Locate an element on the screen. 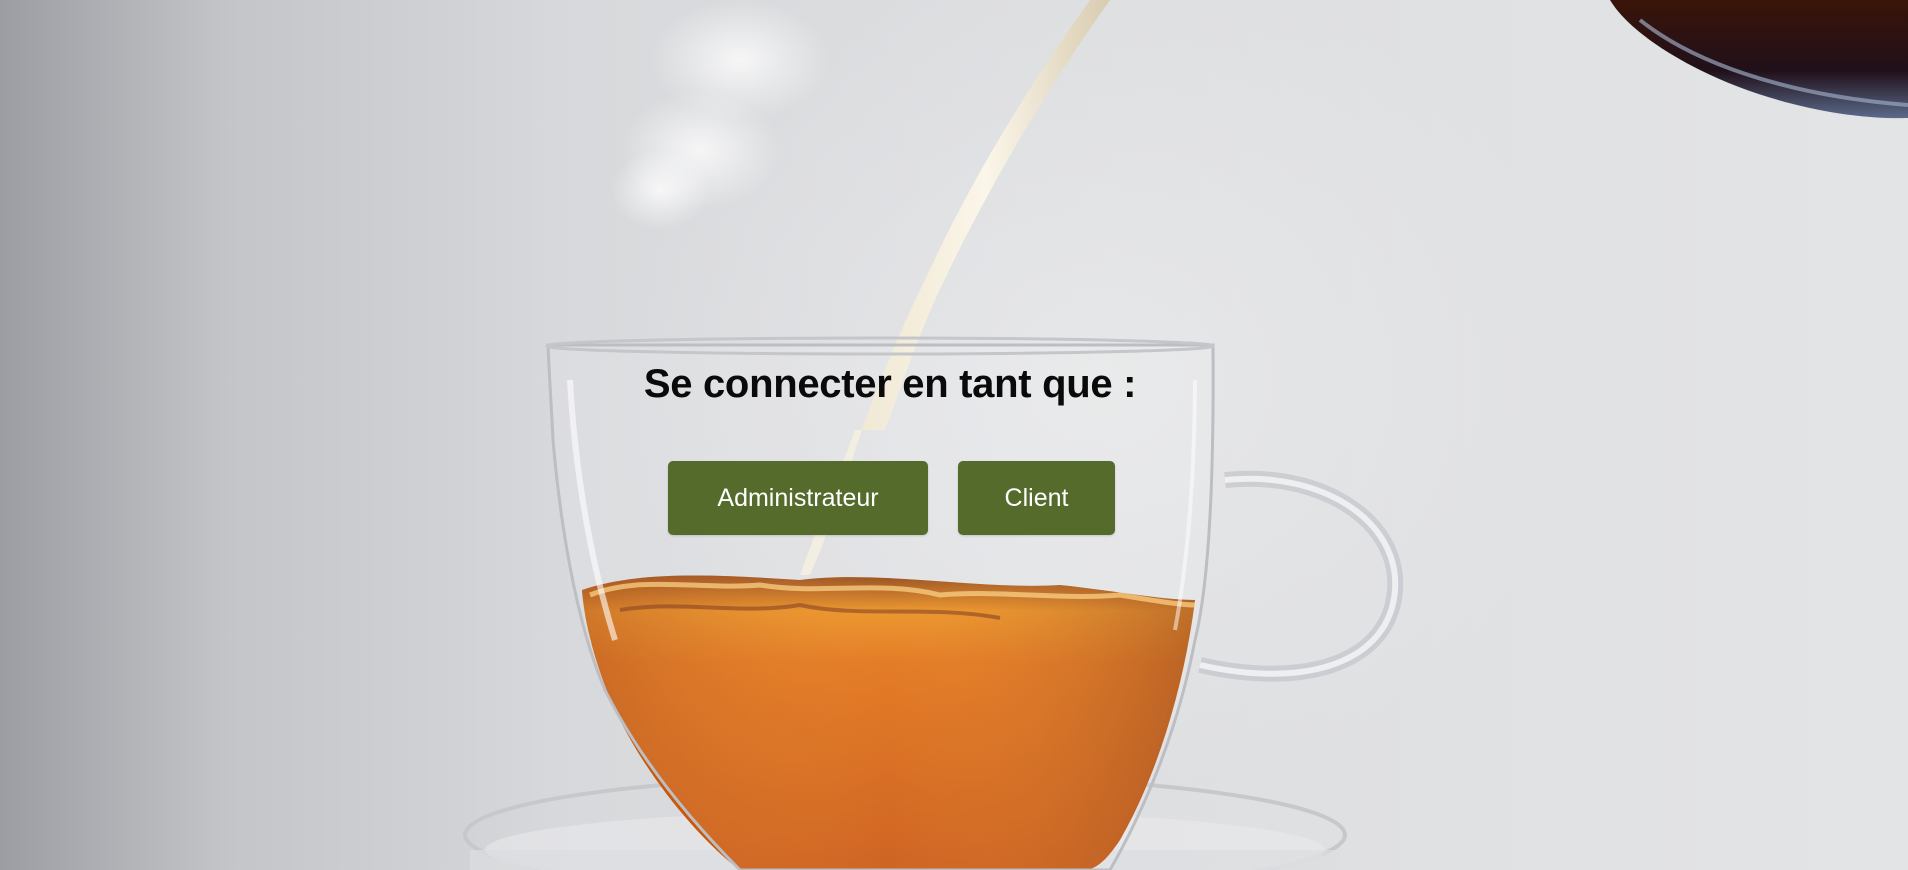 Image resolution: width=1908 pixels, height=870 pixels. client-button: Client is located at coordinates (1036, 498).